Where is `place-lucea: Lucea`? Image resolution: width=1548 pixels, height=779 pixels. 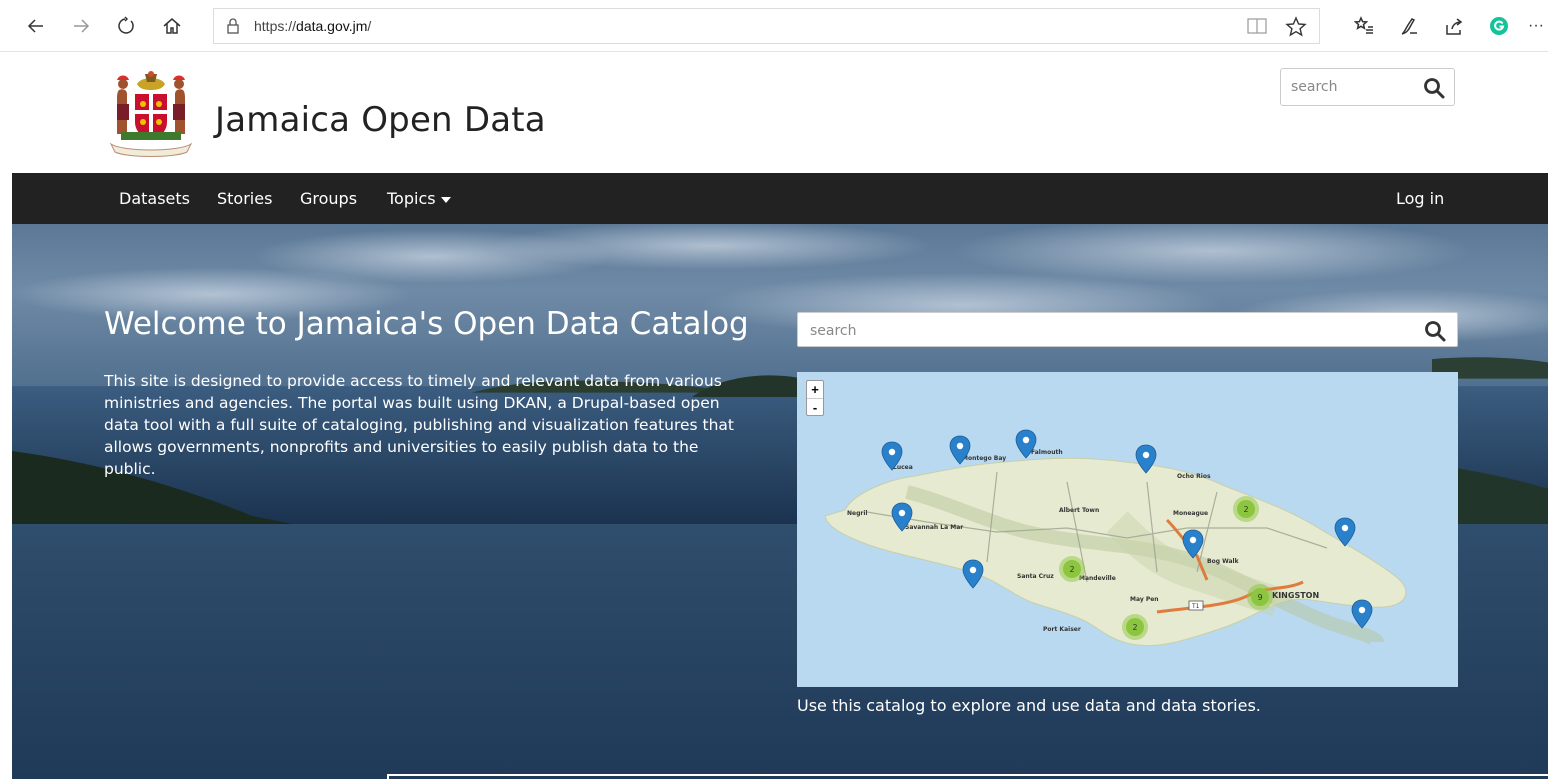 place-lucea: Lucea is located at coordinates (903, 467).